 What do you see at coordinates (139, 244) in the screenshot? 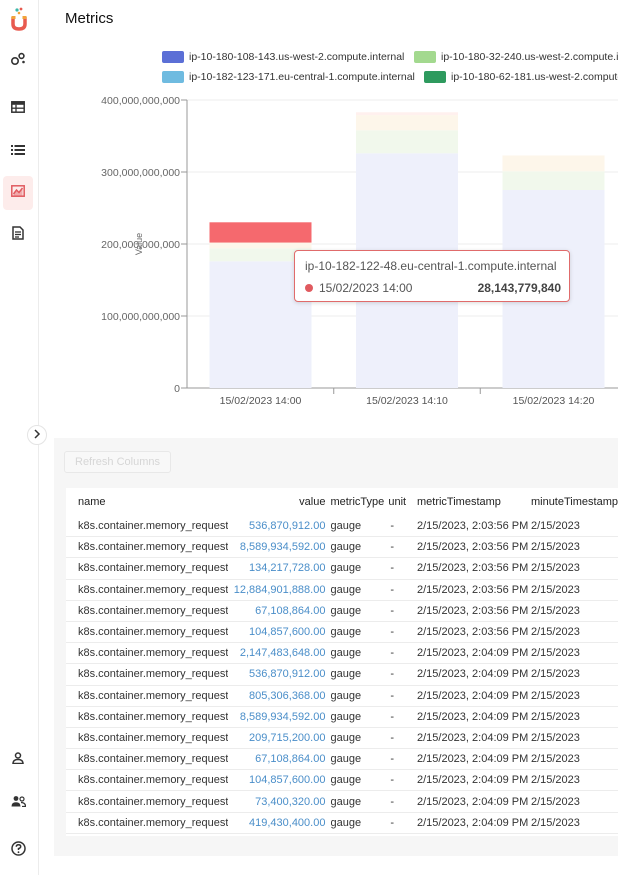
I see `y-axis-label: Value` at bounding box center [139, 244].